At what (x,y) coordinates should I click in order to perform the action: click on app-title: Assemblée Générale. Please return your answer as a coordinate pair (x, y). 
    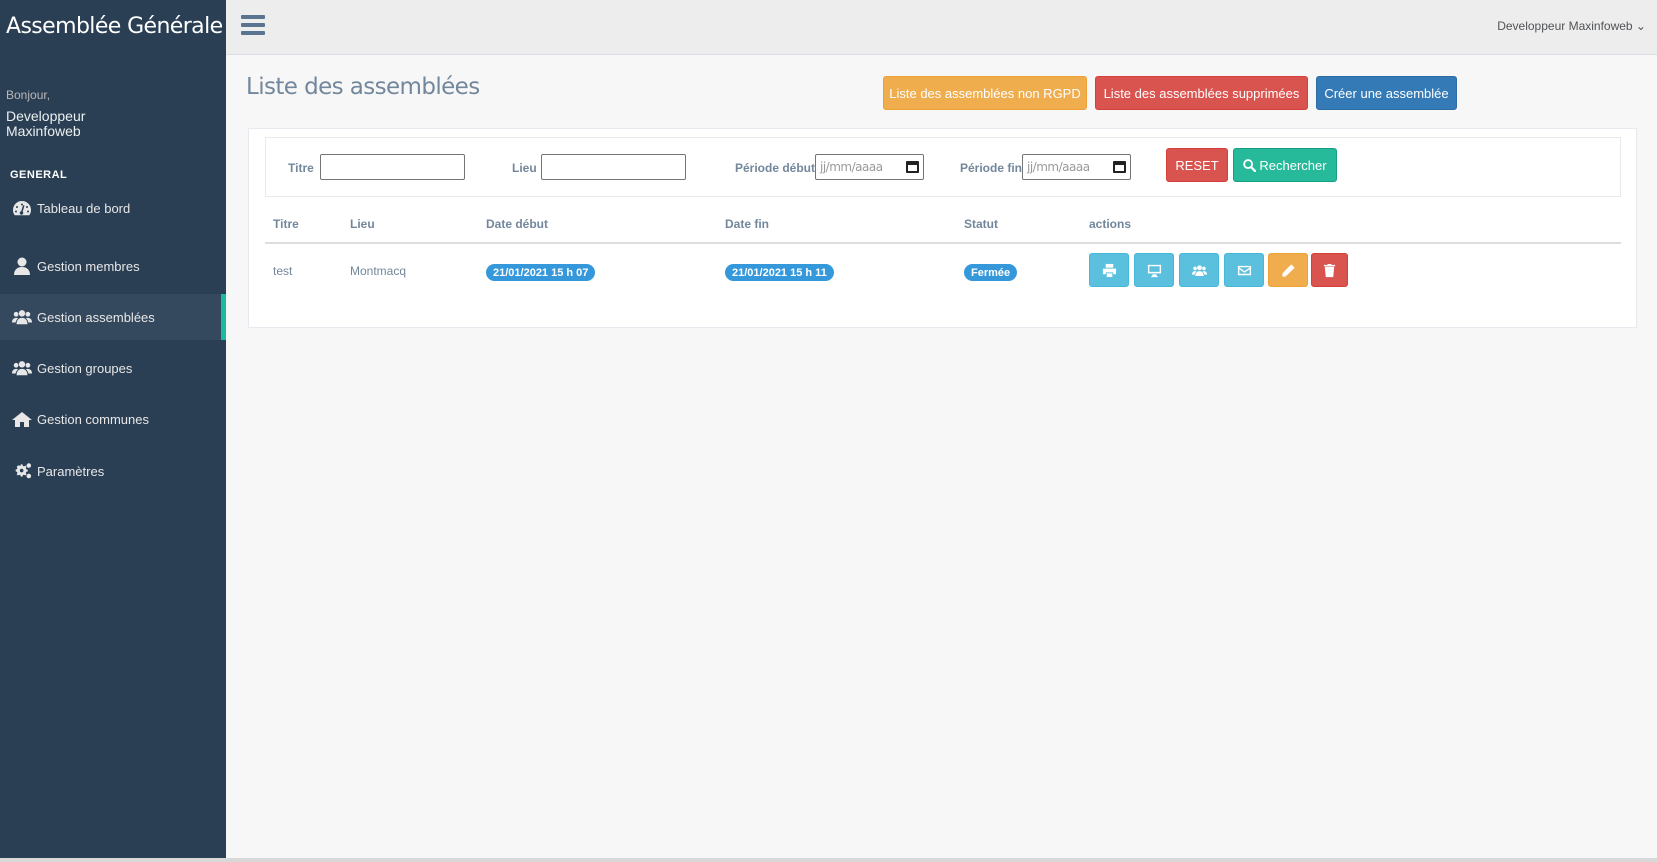
    Looking at the image, I should click on (114, 26).